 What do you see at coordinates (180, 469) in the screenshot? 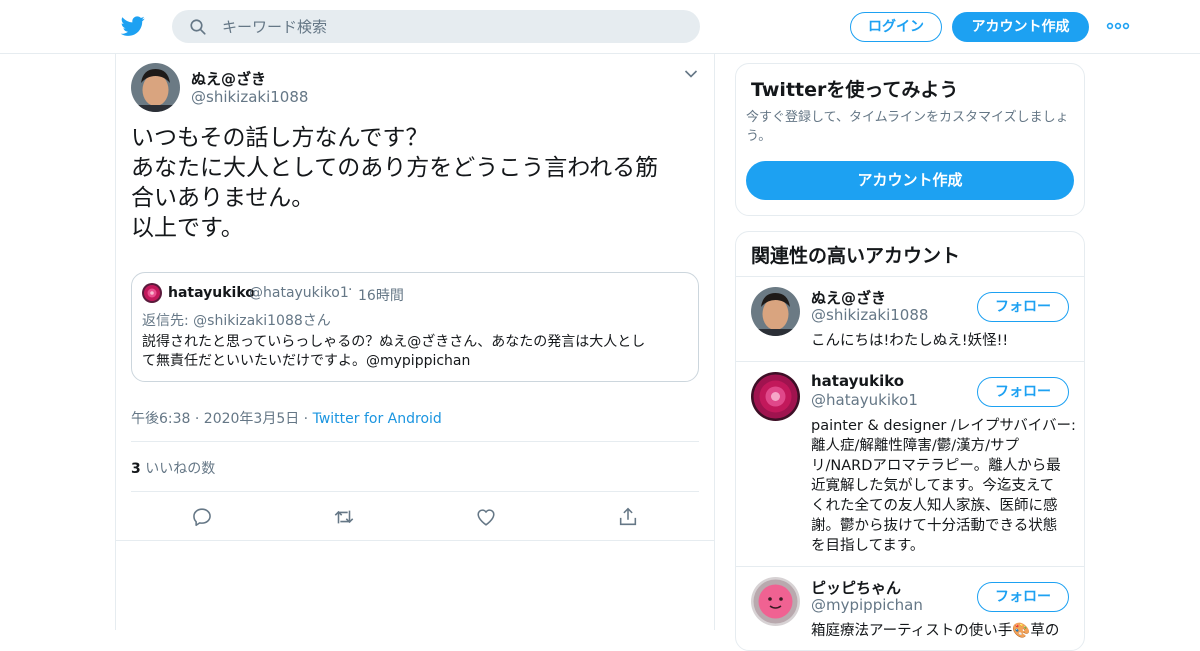
I see `likes-label: いいねの数` at bounding box center [180, 469].